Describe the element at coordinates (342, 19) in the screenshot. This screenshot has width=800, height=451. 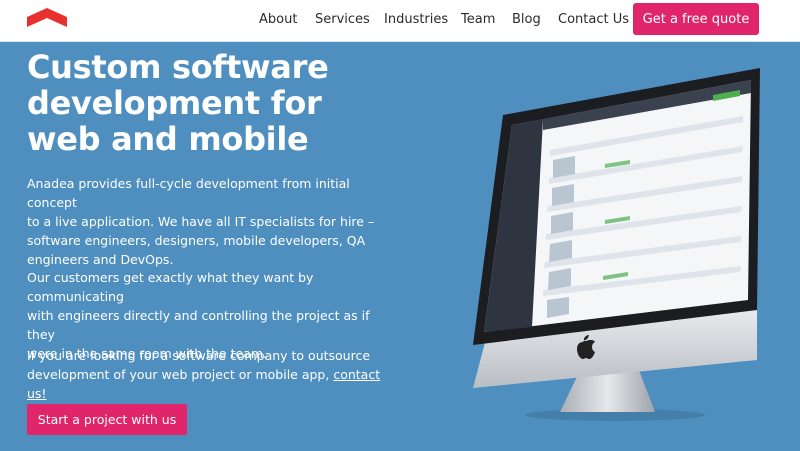
I see `nav-services: Services` at that location.